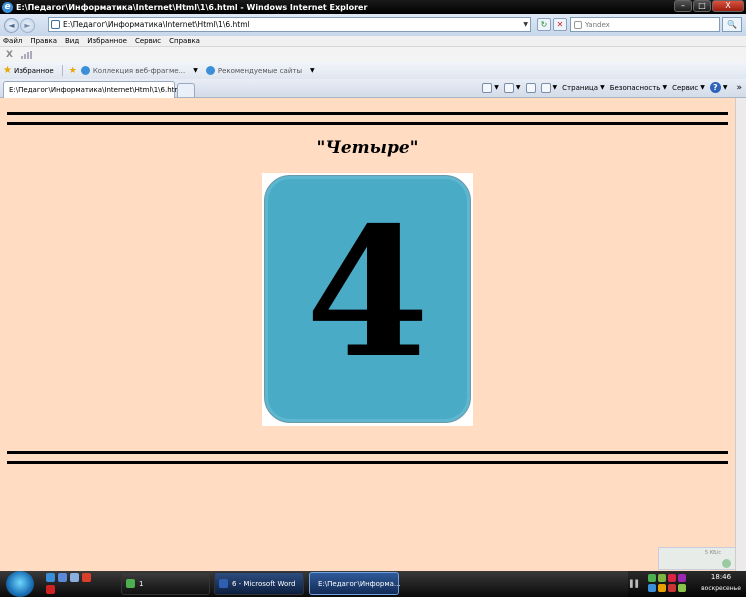  I want to click on clock: 18:46 воскресенье, so click(721, 582).